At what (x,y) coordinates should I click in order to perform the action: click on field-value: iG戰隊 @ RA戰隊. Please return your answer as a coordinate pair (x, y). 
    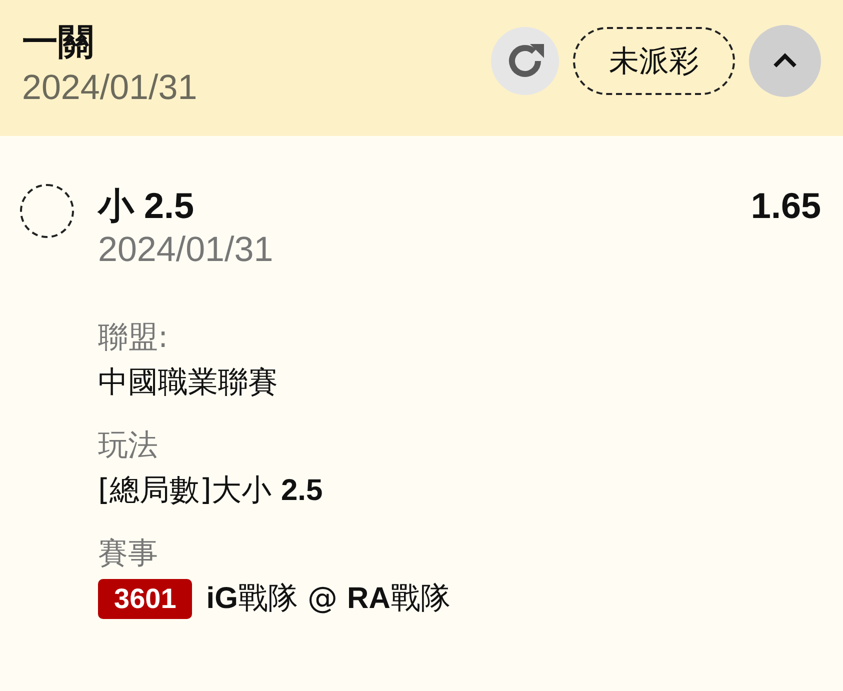
    Looking at the image, I should click on (328, 599).